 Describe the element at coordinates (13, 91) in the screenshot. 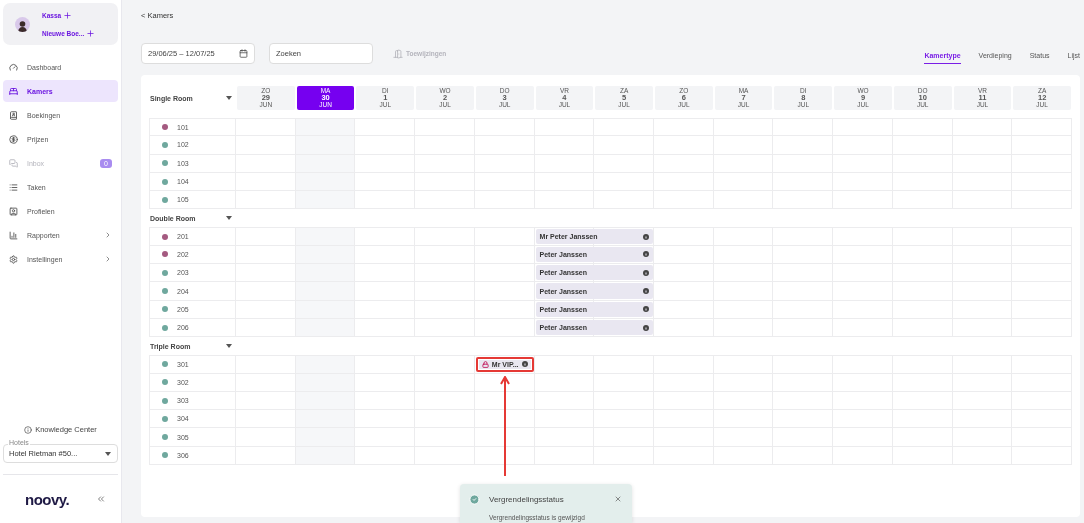

I see `bed-icon` at that location.